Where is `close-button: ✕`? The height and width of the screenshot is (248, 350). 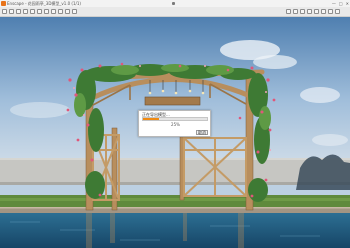
close-button: ✕ is located at coordinates (347, 3).